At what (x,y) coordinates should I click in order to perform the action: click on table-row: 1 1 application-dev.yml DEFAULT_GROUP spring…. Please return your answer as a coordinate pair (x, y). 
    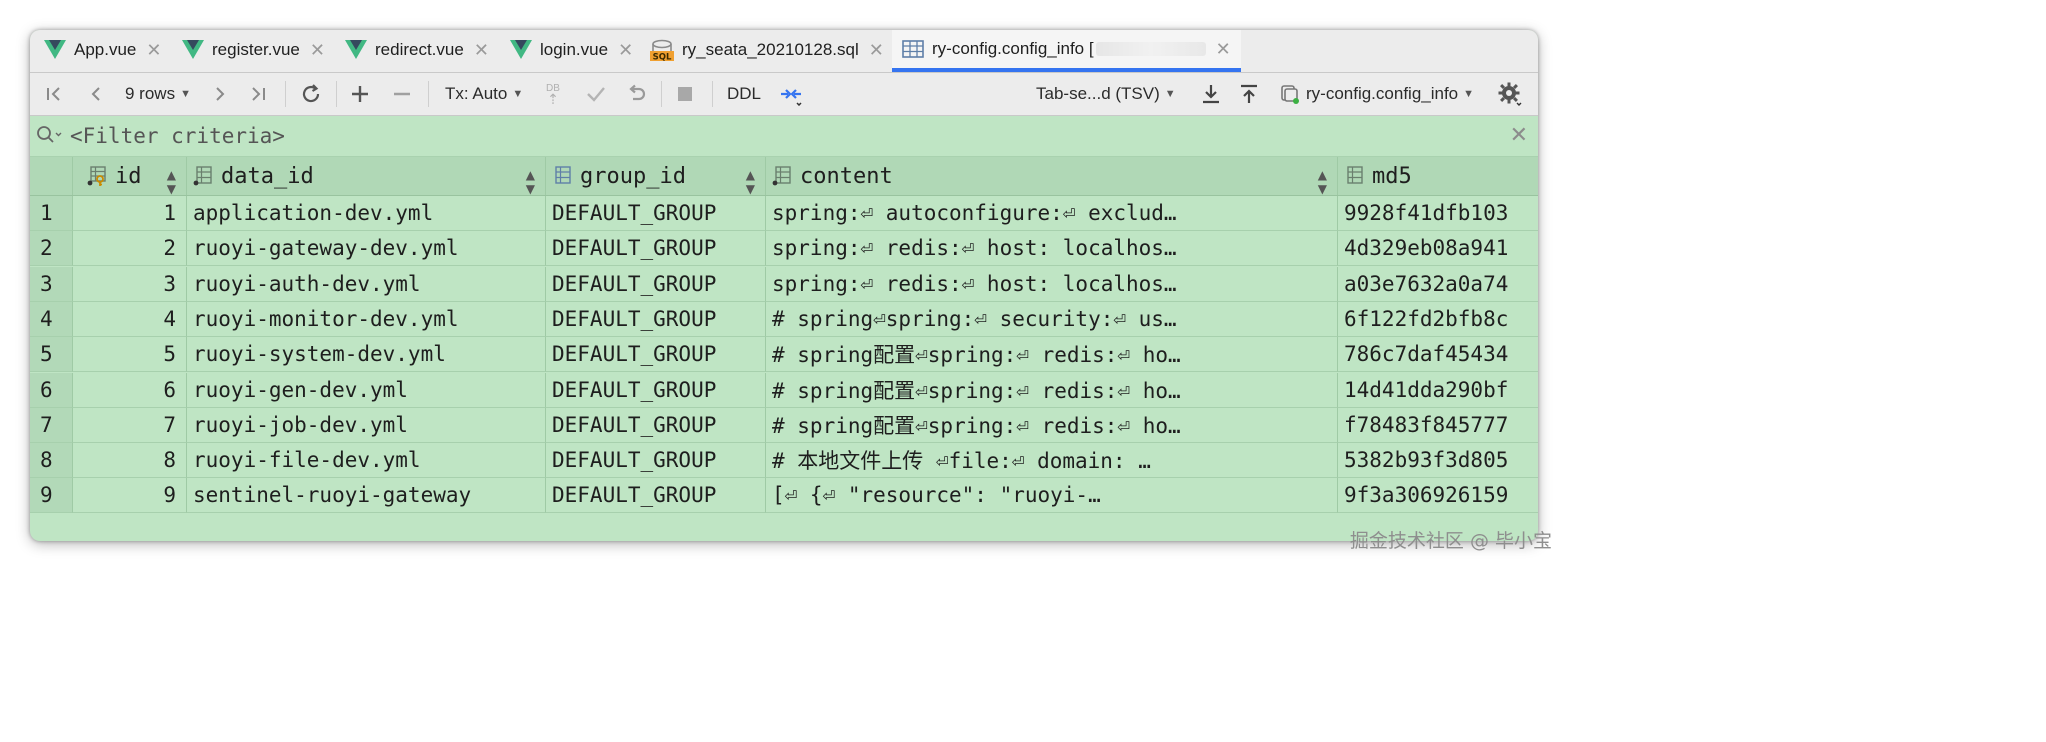
    Looking at the image, I should click on (784, 213).